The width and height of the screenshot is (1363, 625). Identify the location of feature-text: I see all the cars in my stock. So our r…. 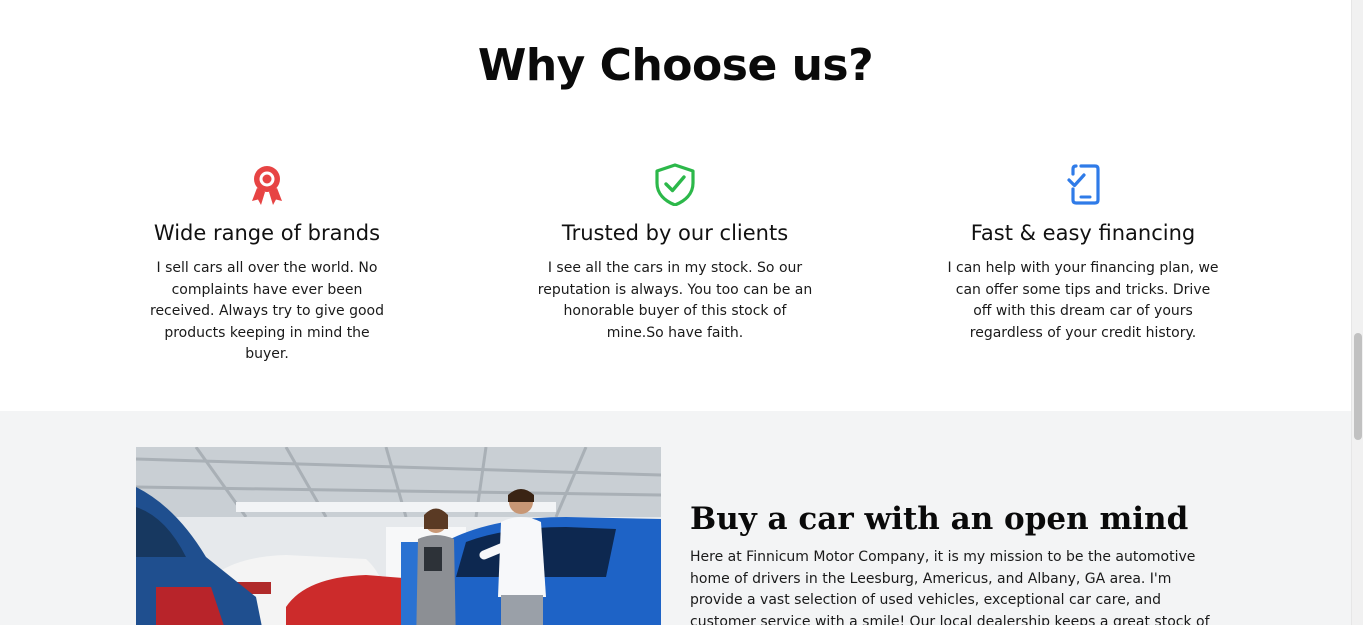
(675, 300).